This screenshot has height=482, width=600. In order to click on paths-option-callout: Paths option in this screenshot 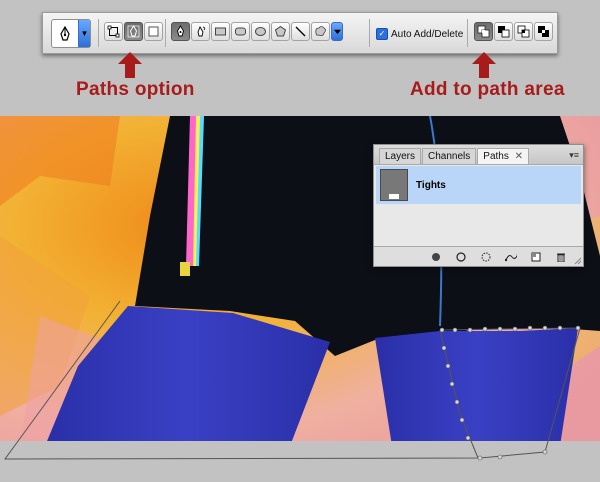, I will do `click(135, 89)`.